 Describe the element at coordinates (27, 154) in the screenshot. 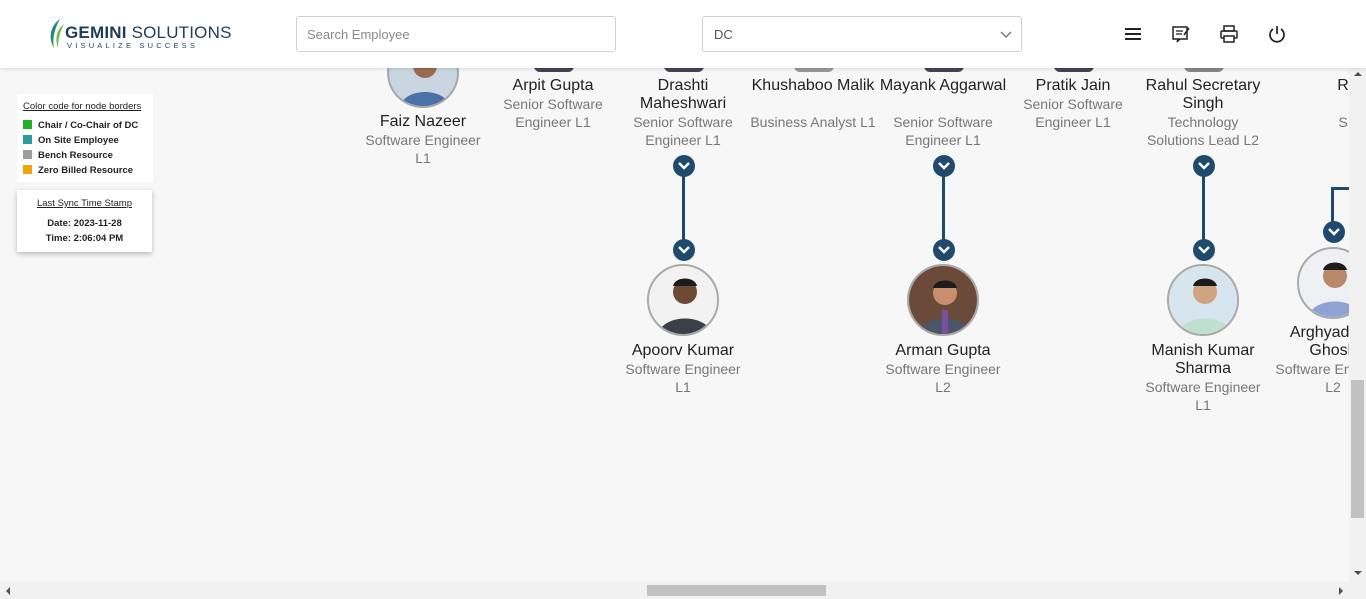

I see `legend-swatch-gray` at that location.